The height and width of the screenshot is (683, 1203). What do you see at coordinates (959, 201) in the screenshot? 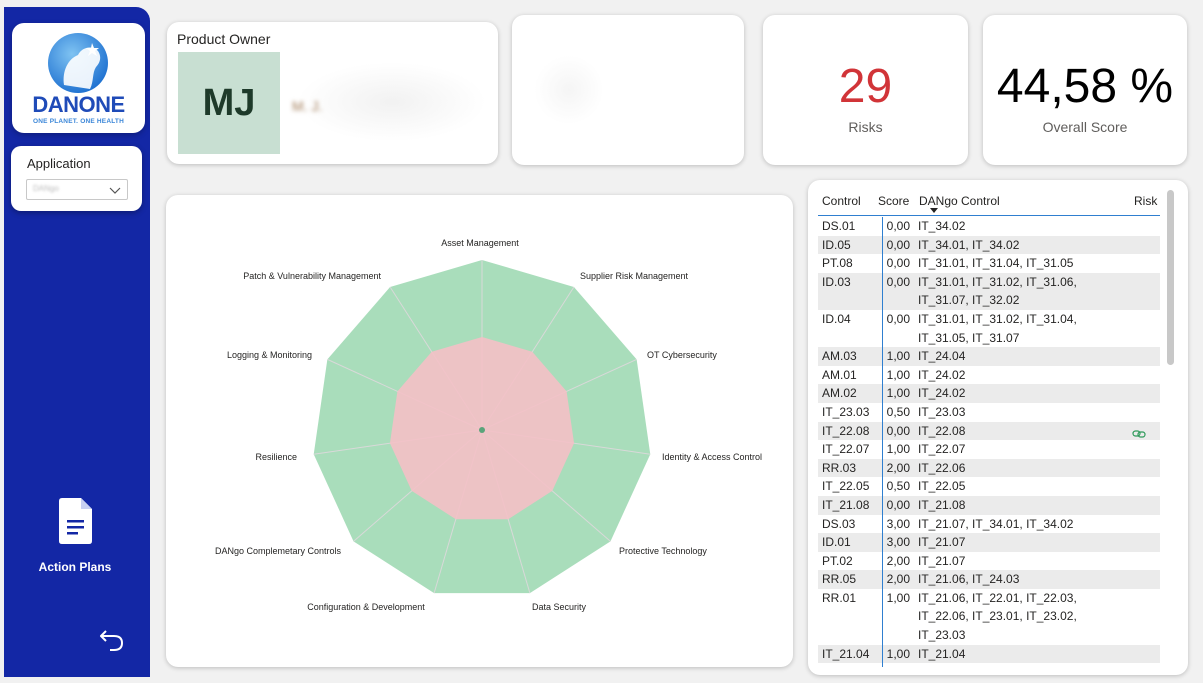
I see `column-header-dango-control: DANgo Control` at bounding box center [959, 201].